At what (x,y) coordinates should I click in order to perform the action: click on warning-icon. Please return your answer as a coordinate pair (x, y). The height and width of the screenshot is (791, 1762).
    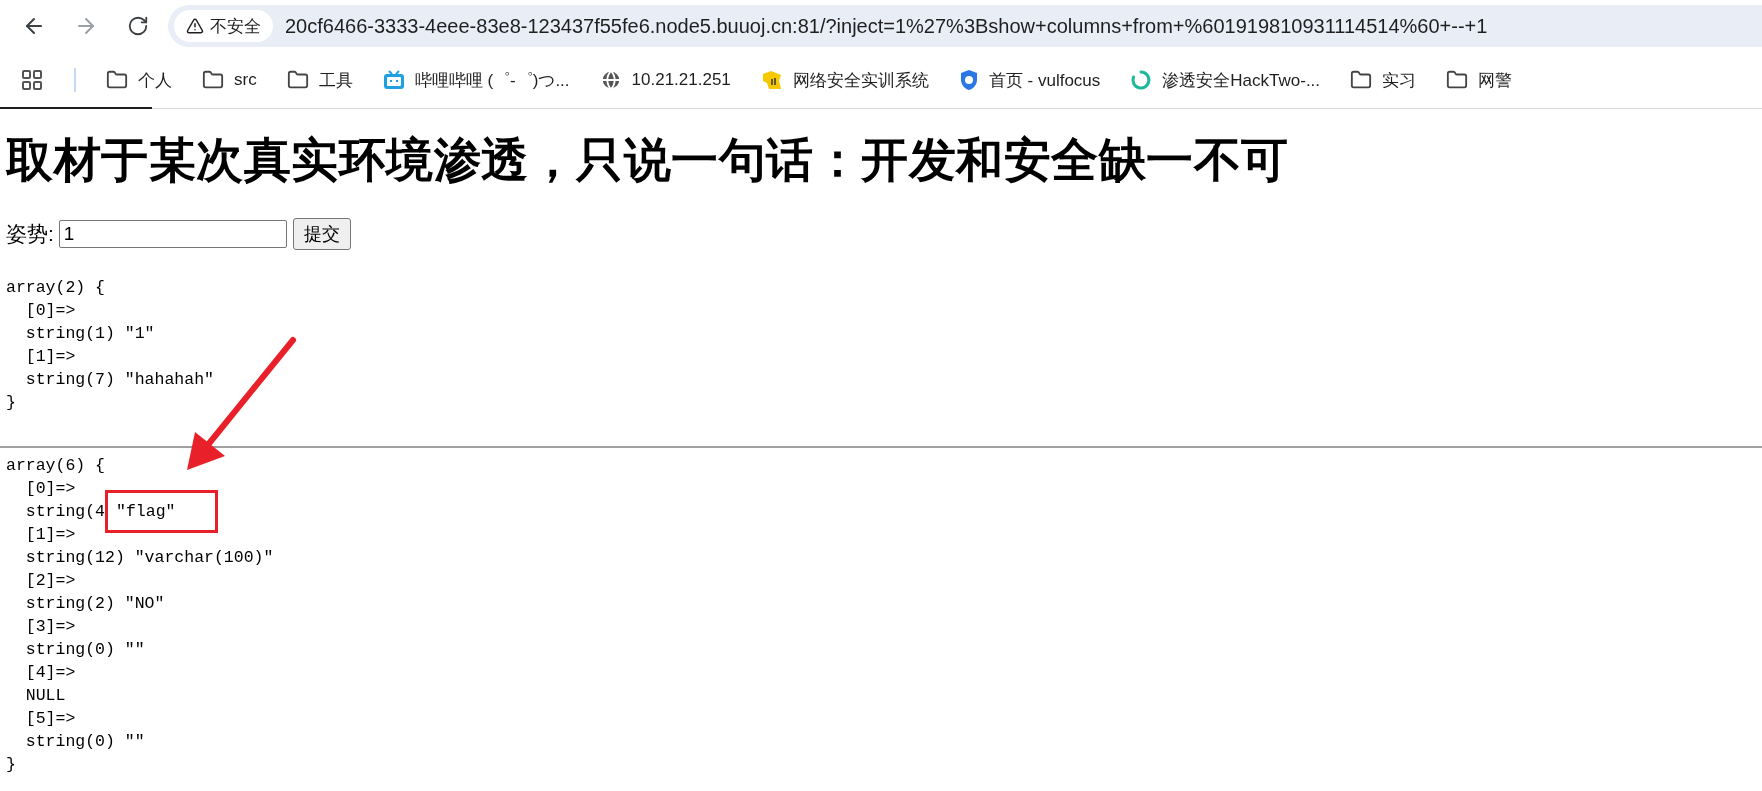
    Looking at the image, I should click on (195, 26).